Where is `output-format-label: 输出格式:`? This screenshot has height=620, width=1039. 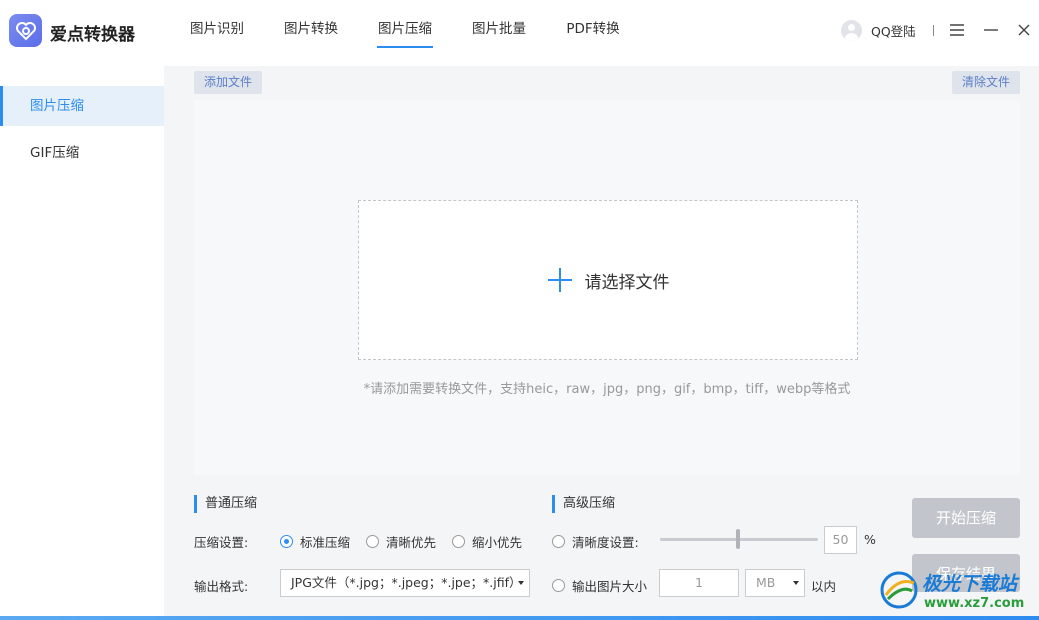 output-format-label: 输出格式: is located at coordinates (221, 586).